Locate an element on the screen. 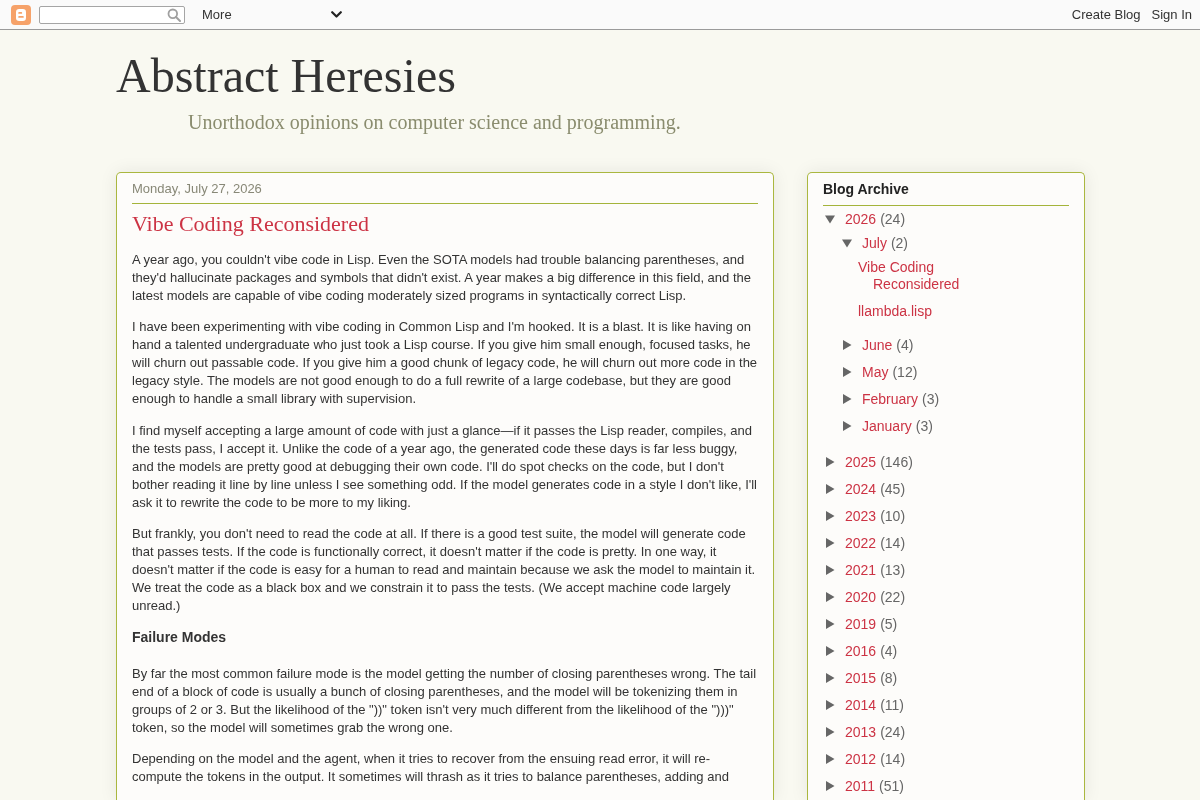  post-count: (146) is located at coordinates (896, 462).